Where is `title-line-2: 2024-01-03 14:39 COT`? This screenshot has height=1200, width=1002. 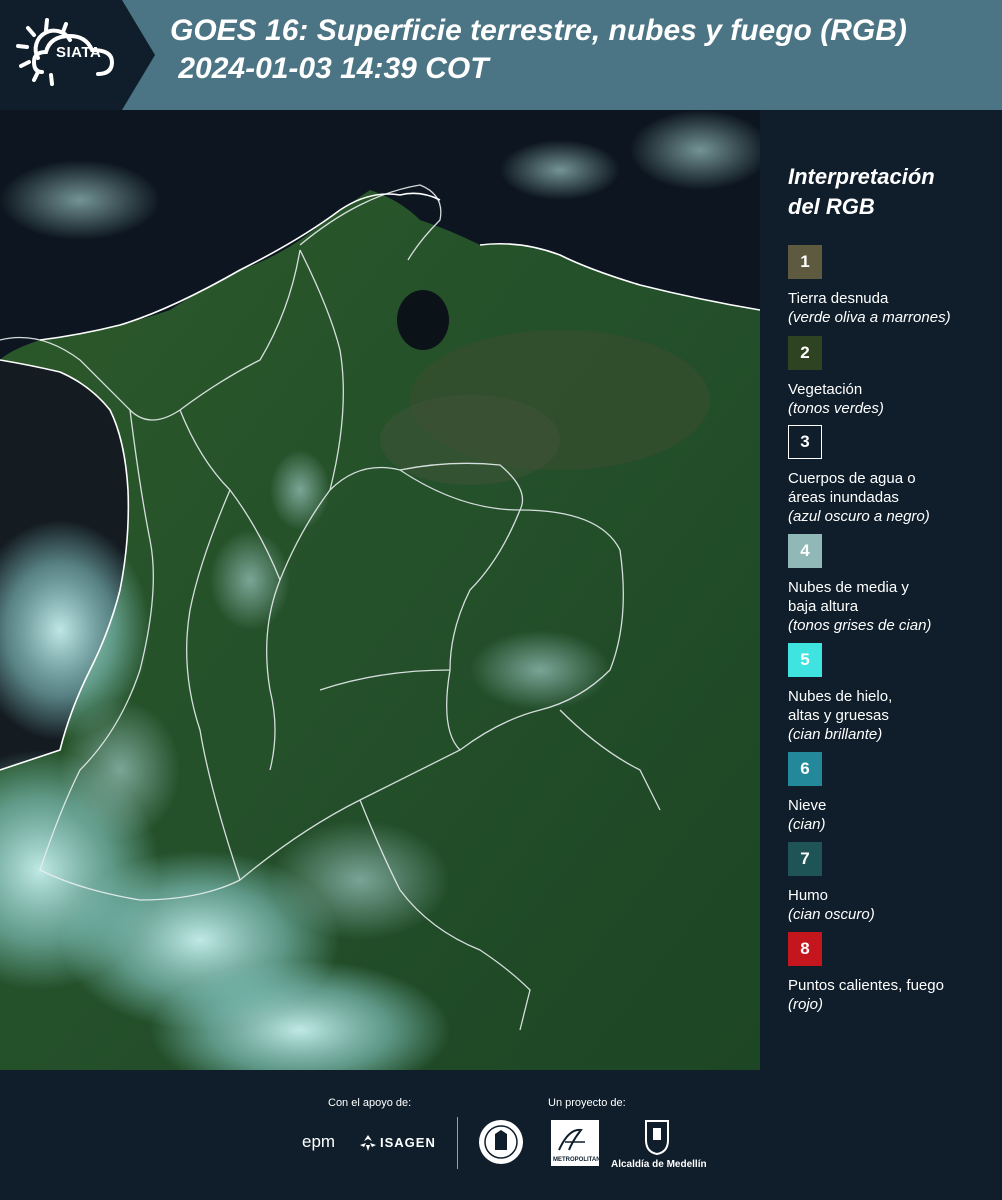 title-line-2: 2024-01-03 14:39 COT is located at coordinates (329, 68).